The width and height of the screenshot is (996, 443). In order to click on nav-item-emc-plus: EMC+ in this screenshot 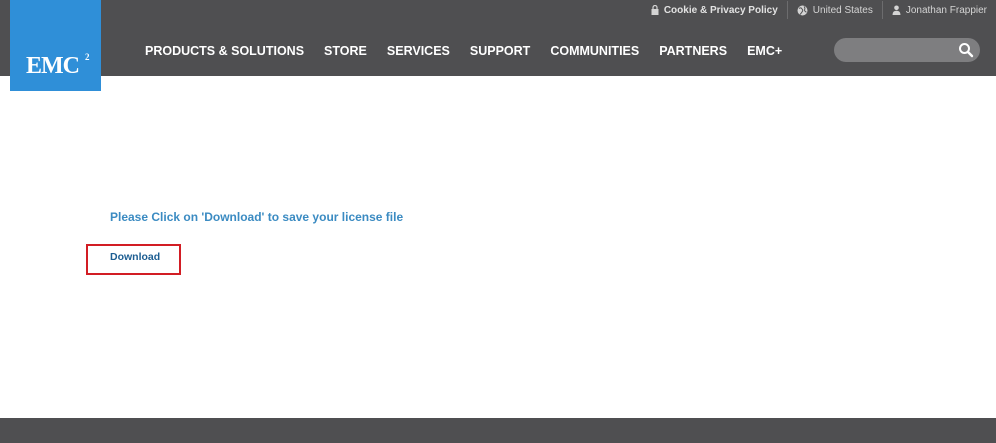, I will do `click(764, 51)`.